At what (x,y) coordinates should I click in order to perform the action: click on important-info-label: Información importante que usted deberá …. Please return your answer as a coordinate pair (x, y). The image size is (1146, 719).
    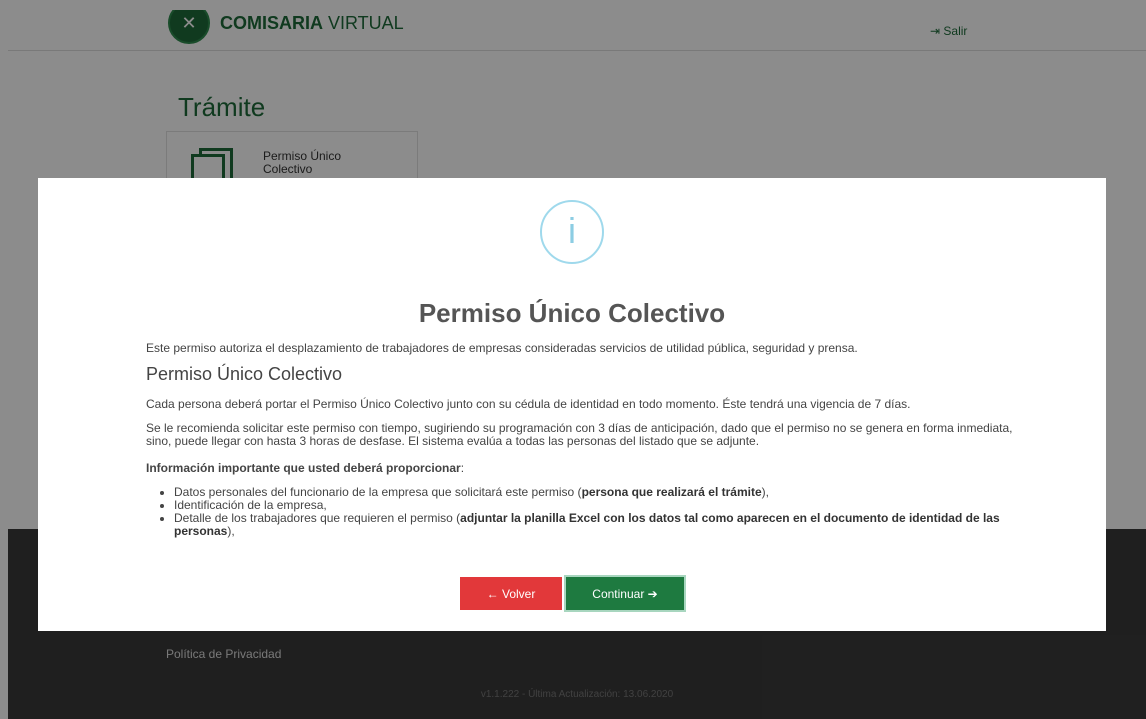
    Looking at the image, I should click on (305, 468).